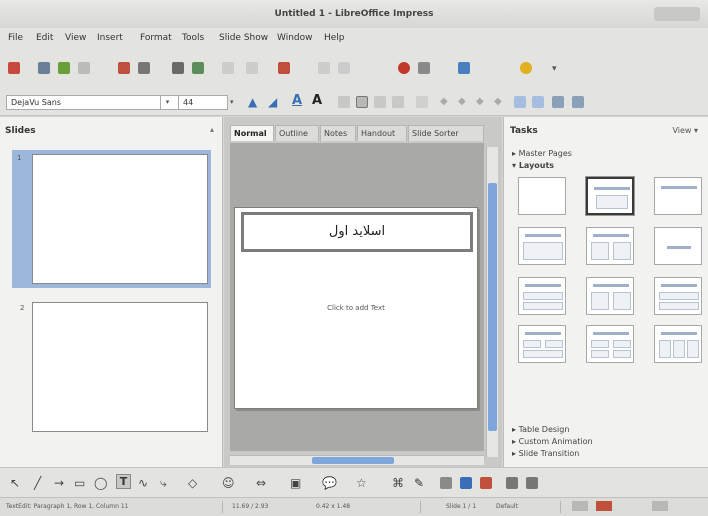  What do you see at coordinates (295, 38) in the screenshot?
I see `menu-window: Window` at bounding box center [295, 38].